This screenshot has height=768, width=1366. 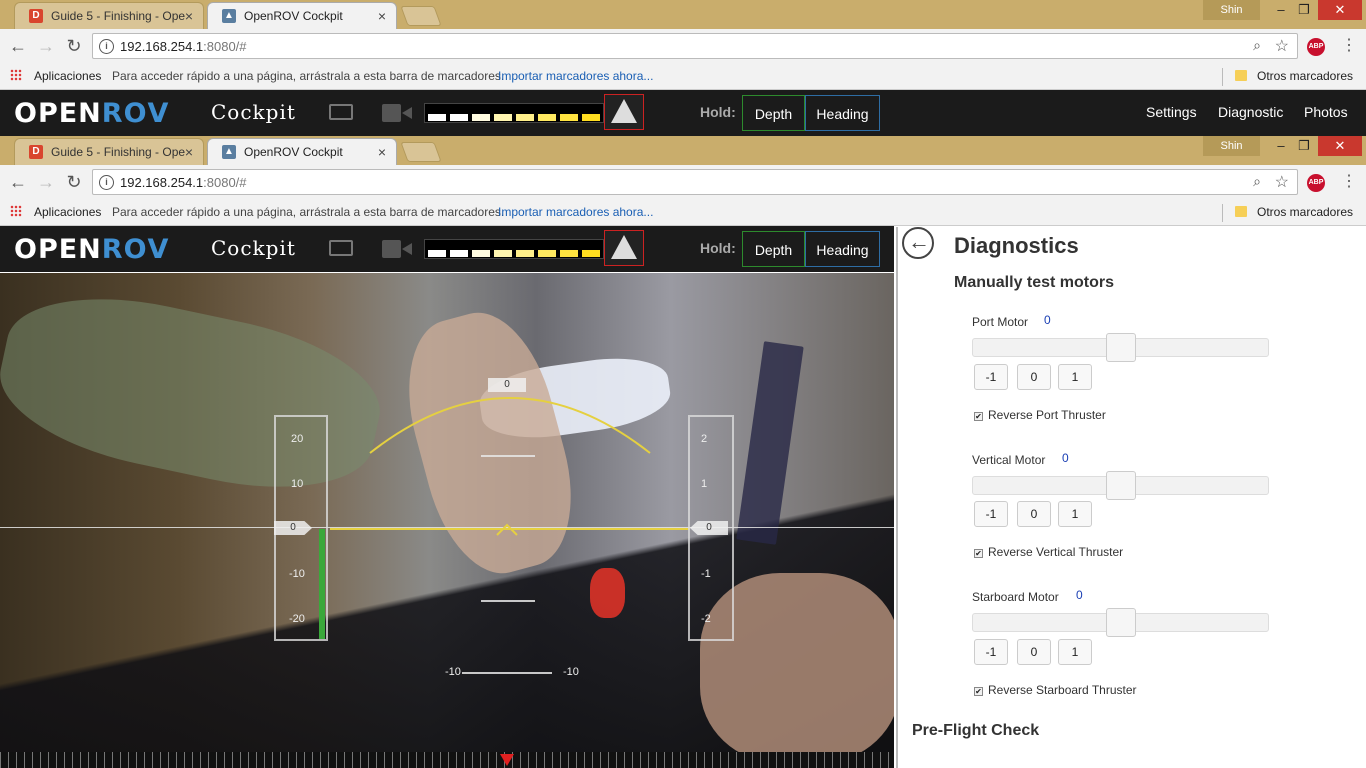 I want to click on starboard-plus-button: 1, so click(x=1075, y=652).